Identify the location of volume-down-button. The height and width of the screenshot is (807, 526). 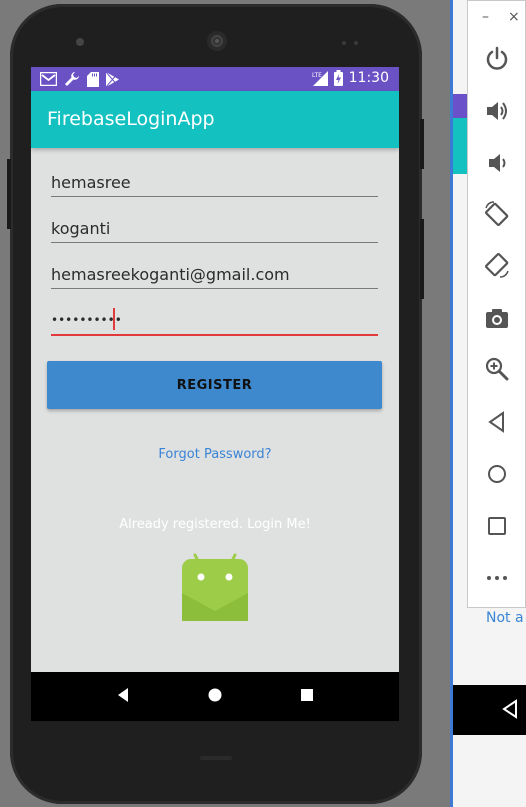
(497, 163).